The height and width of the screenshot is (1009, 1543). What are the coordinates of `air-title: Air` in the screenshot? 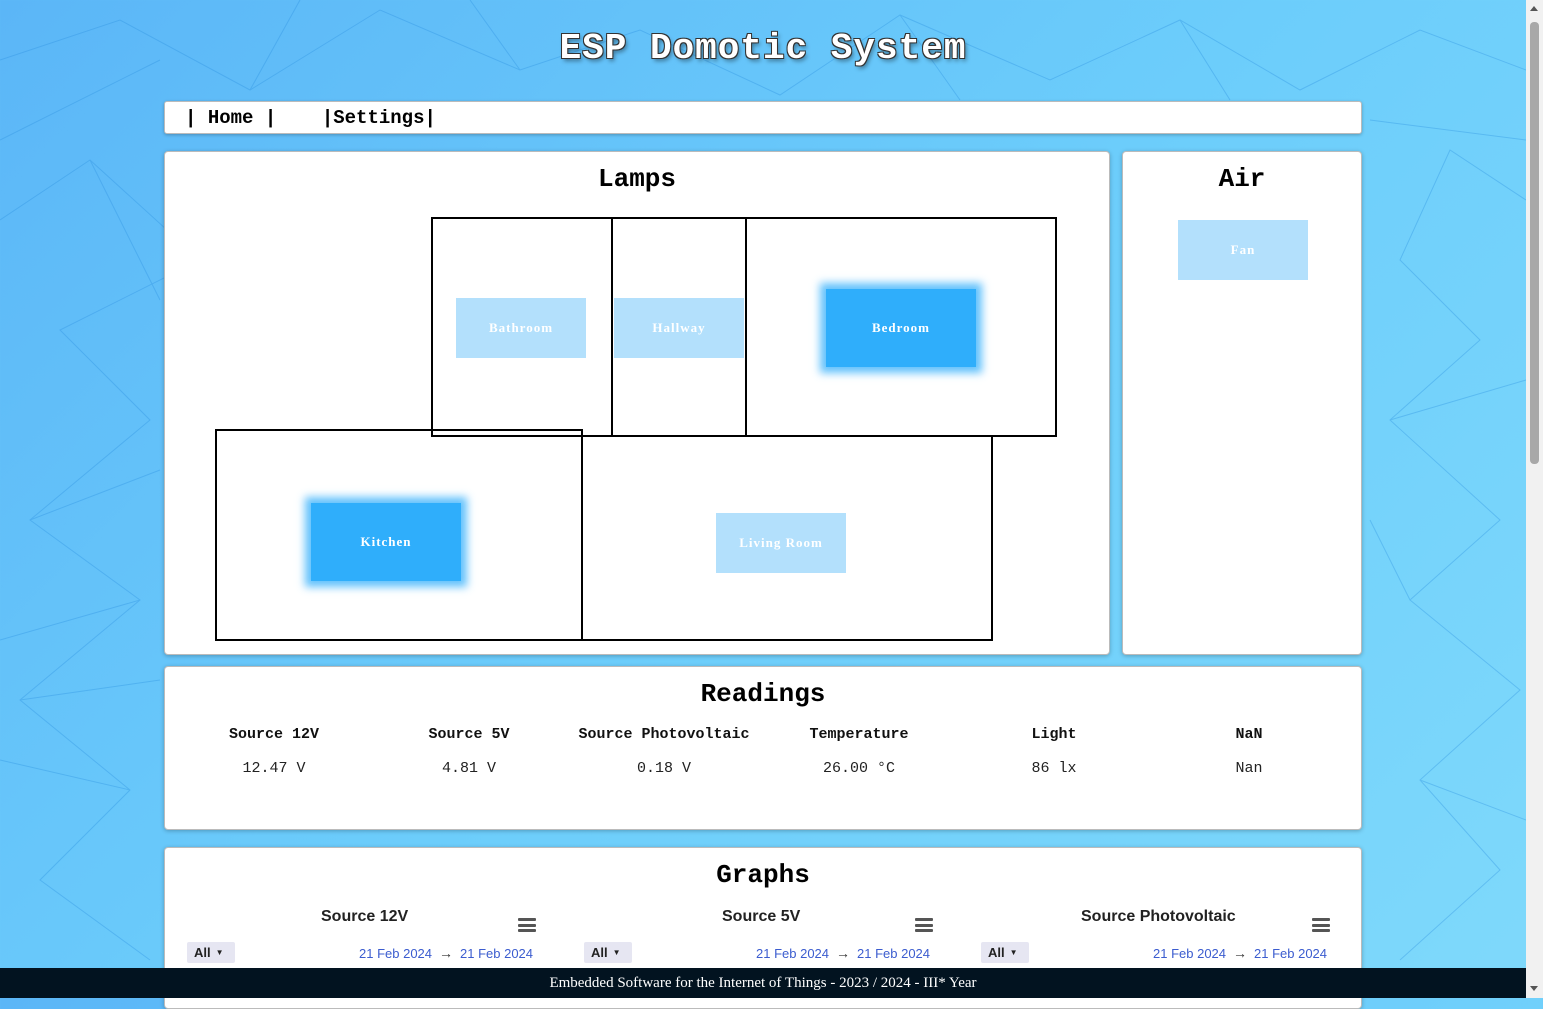 It's located at (1242, 179).